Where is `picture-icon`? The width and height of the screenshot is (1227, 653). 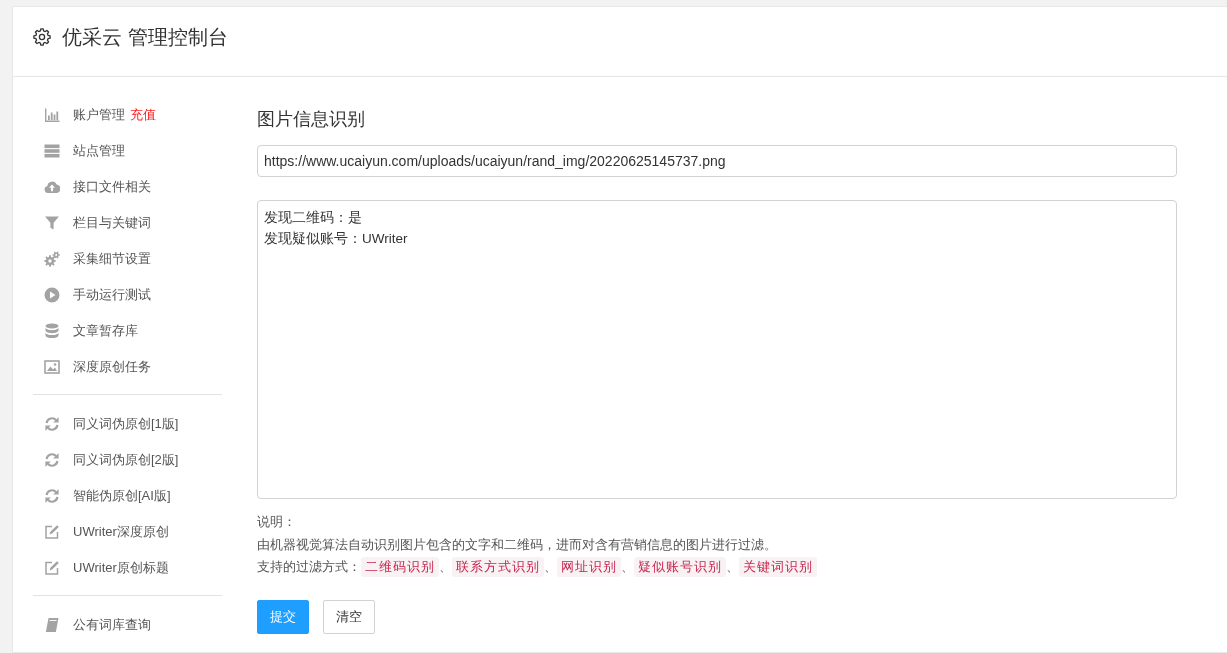 picture-icon is located at coordinates (52, 367).